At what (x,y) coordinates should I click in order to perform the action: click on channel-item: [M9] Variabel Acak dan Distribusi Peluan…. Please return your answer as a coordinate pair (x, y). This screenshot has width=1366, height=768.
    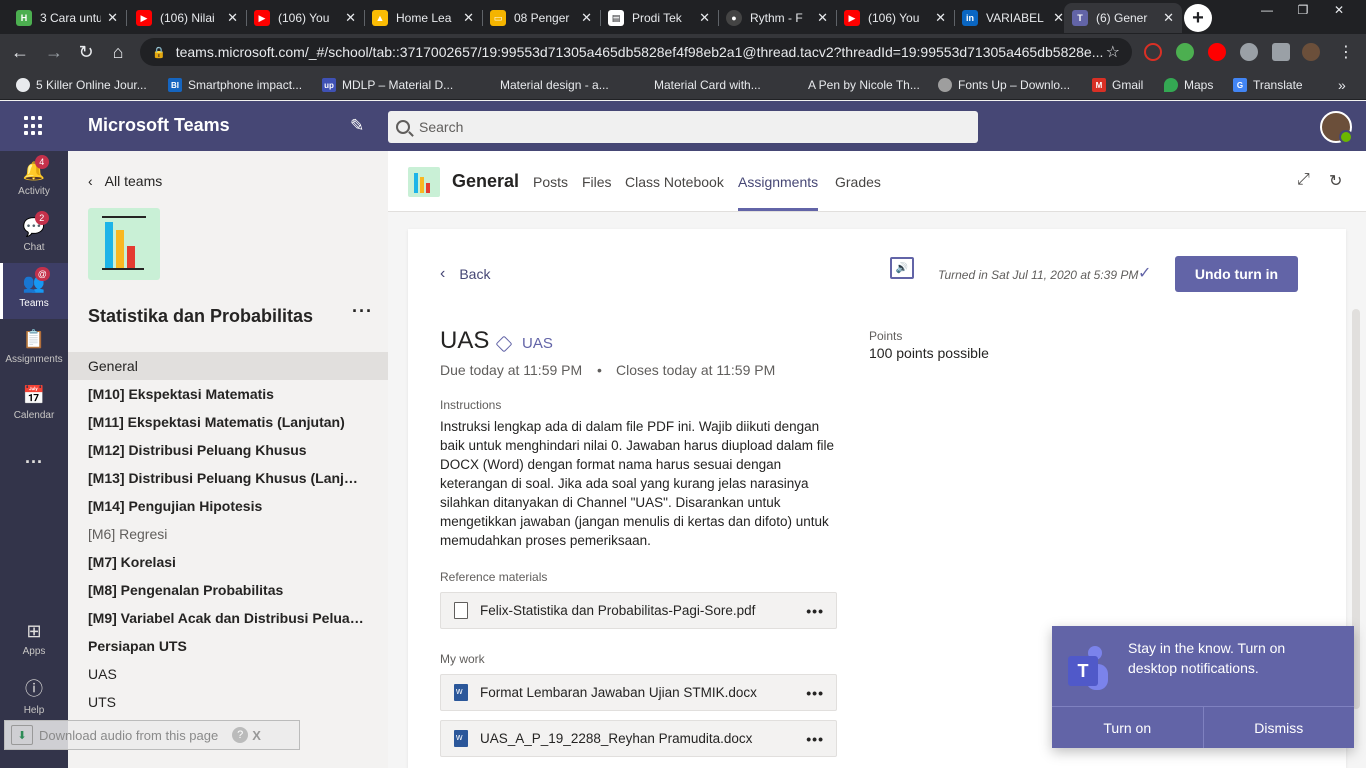
    Looking at the image, I should click on (228, 618).